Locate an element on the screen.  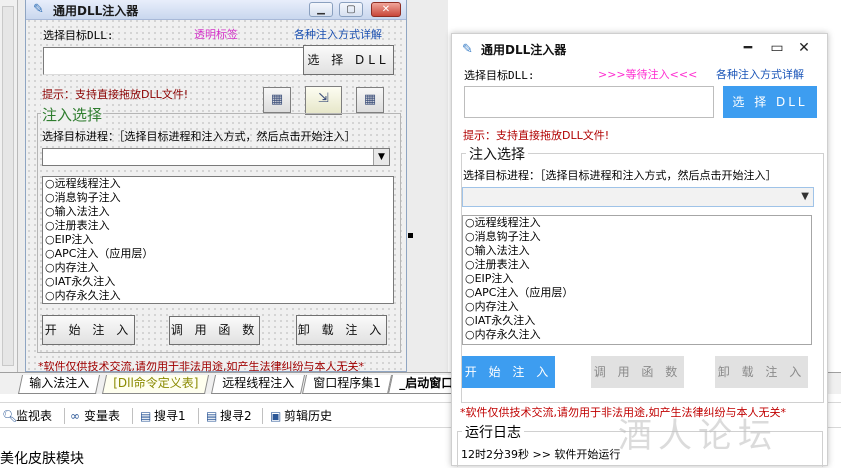
variables-icon: ∞ is located at coordinates (75, 416).